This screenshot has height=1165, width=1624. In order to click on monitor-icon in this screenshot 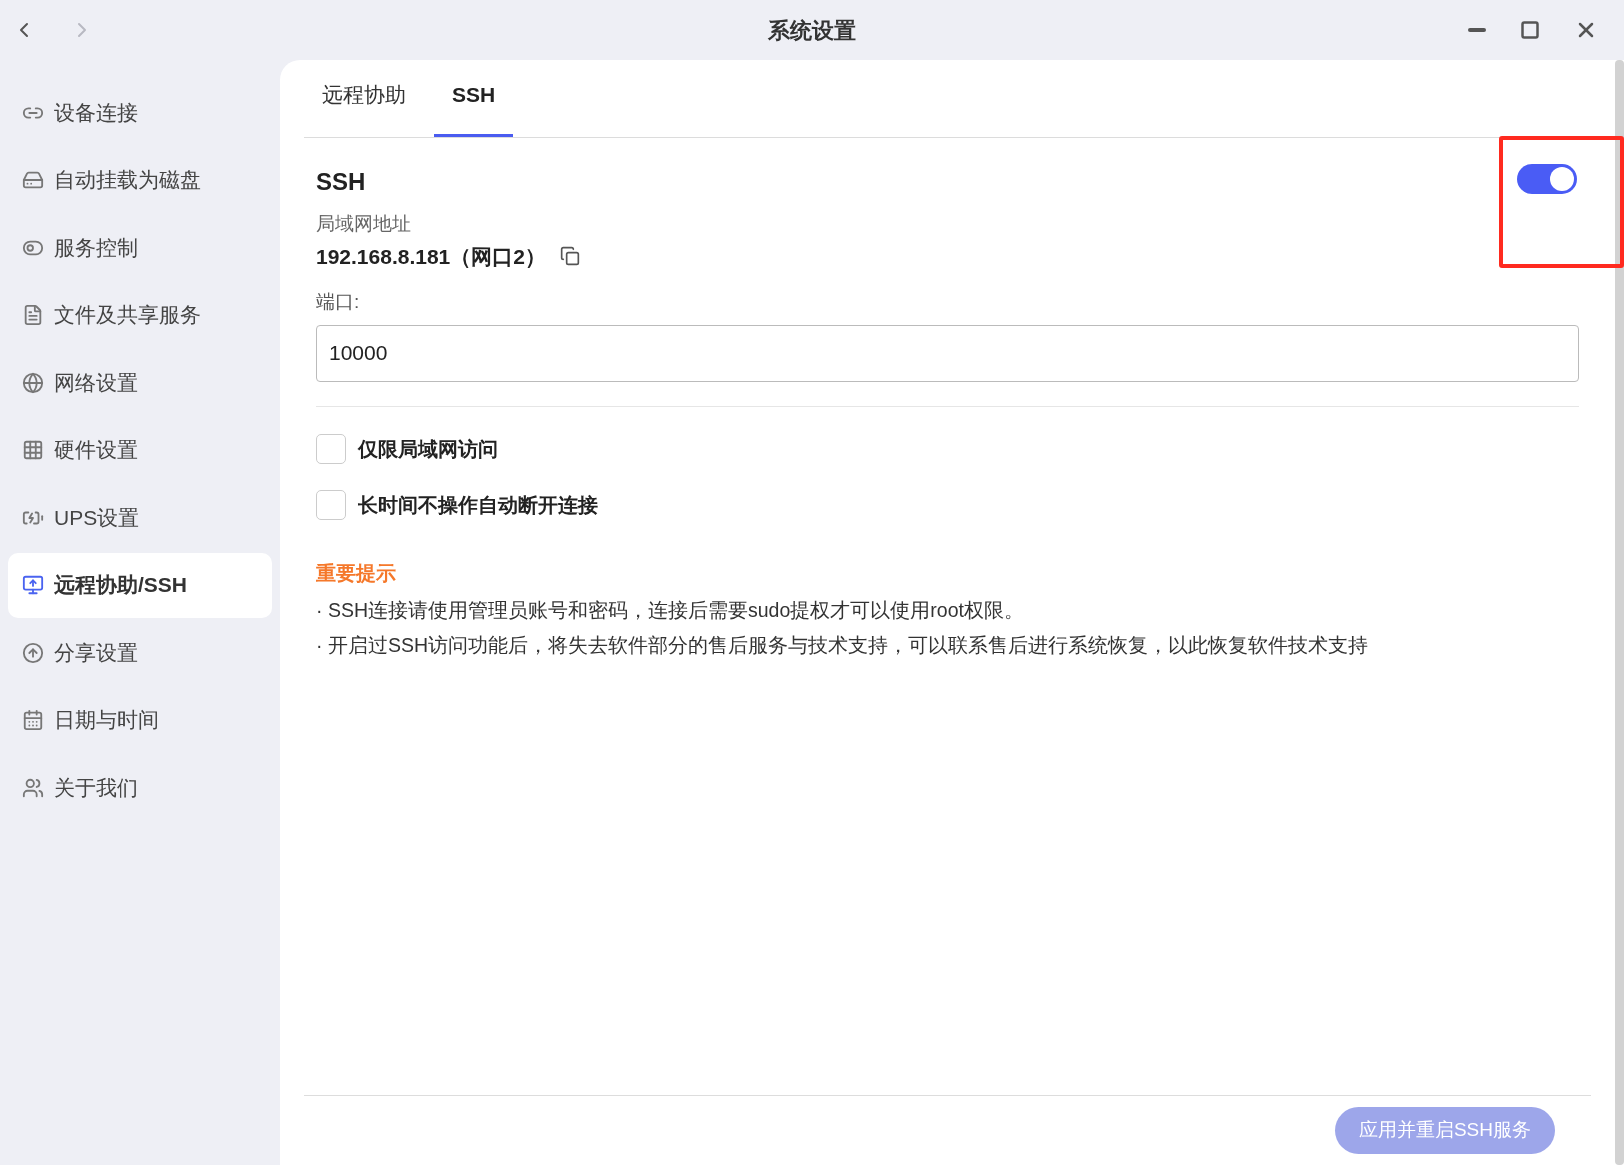, I will do `click(33, 585)`.